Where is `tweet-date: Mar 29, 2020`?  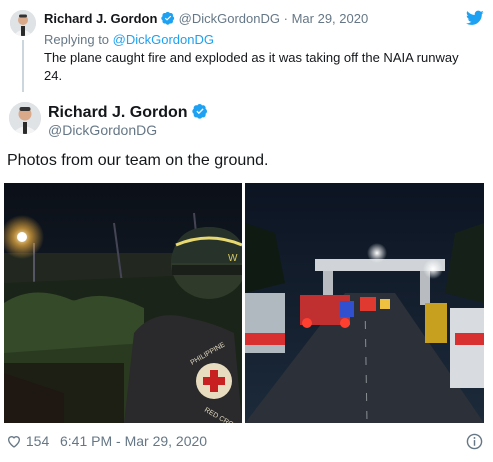
tweet-date: Mar 29, 2020 is located at coordinates (330, 18).